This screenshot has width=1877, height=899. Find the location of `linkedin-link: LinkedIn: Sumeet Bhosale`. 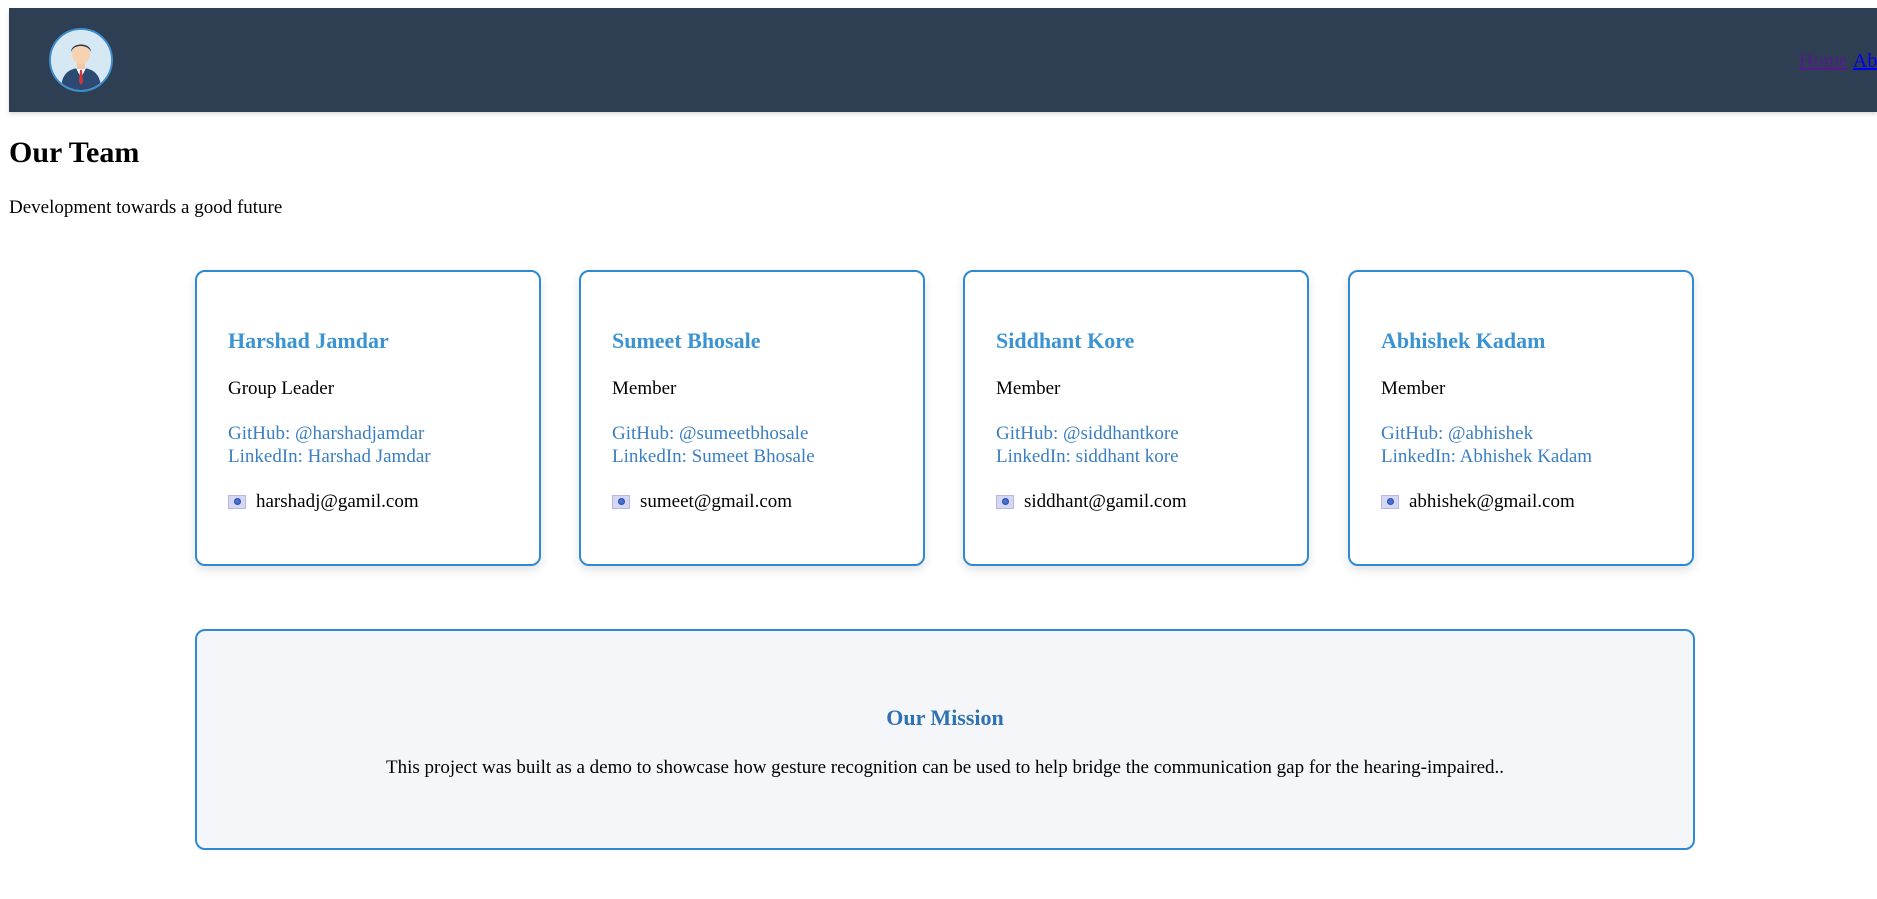

linkedin-link: LinkedIn: Sumeet Bhosale is located at coordinates (713, 456).